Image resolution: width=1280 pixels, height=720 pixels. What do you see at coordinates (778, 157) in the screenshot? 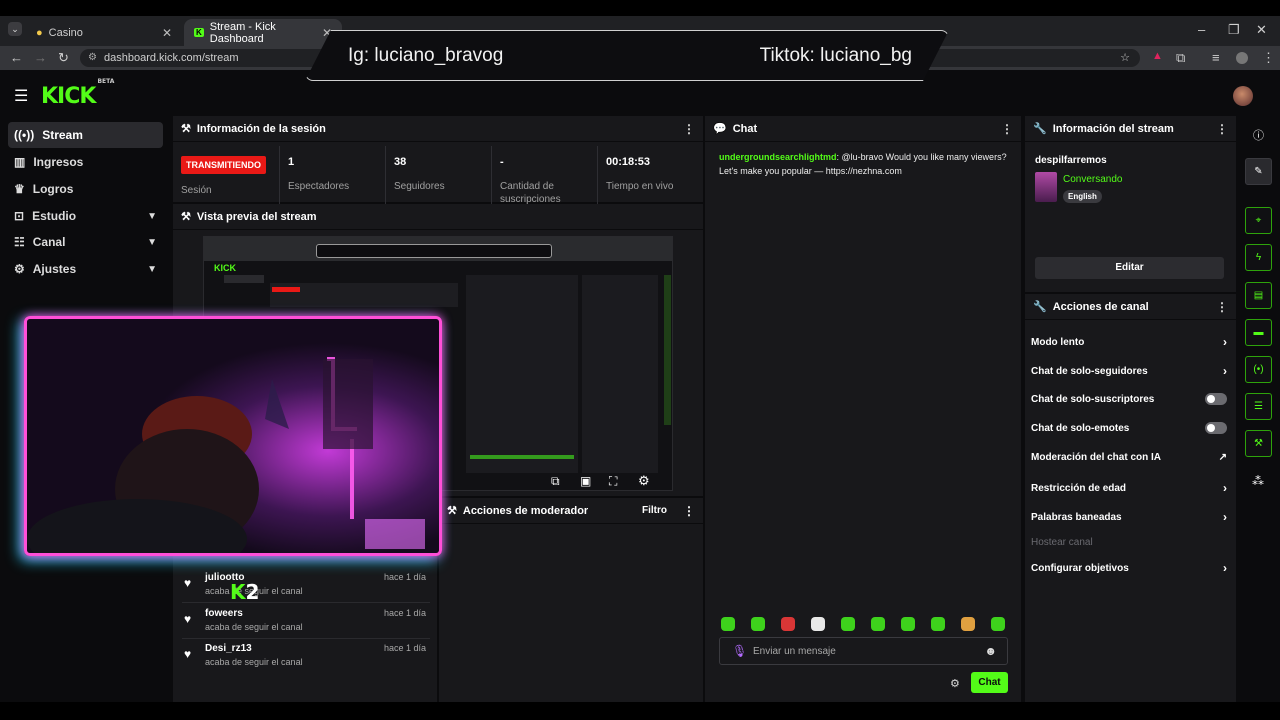
I see `chat-username: undergroundsearchlightmd` at bounding box center [778, 157].